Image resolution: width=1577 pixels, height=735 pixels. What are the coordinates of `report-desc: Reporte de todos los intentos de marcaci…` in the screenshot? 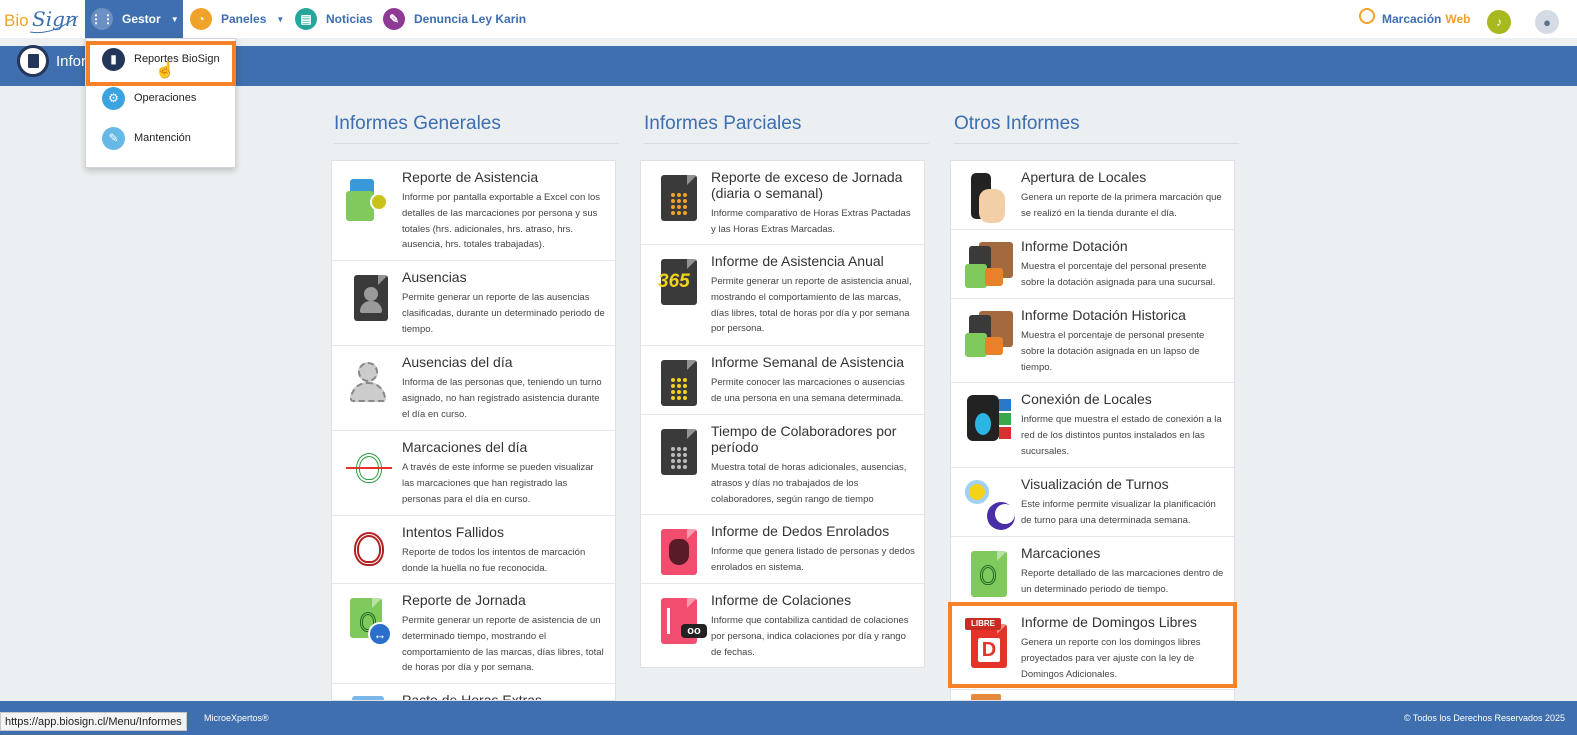 It's located at (494, 560).